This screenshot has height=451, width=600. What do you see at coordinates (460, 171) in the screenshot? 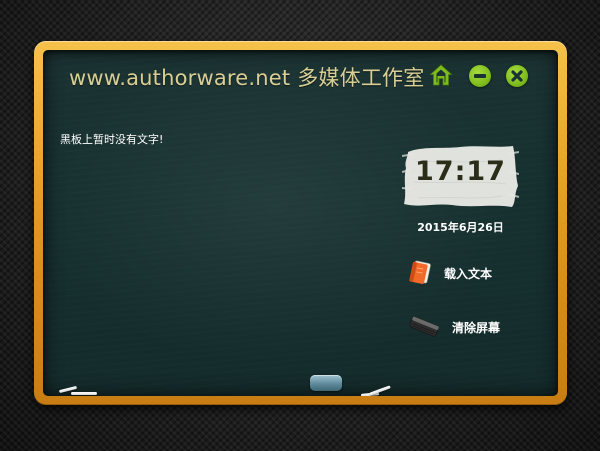
I see `clock-time: 17:17` at bounding box center [460, 171].